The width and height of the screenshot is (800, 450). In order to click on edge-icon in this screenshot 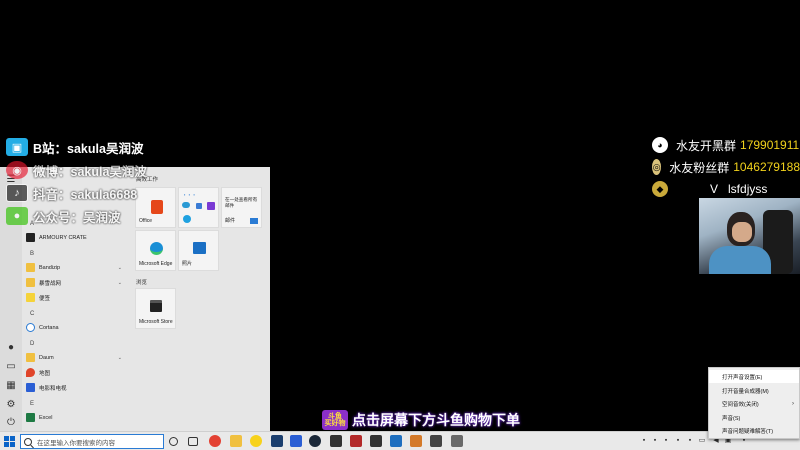, I will do `click(156, 248)`.